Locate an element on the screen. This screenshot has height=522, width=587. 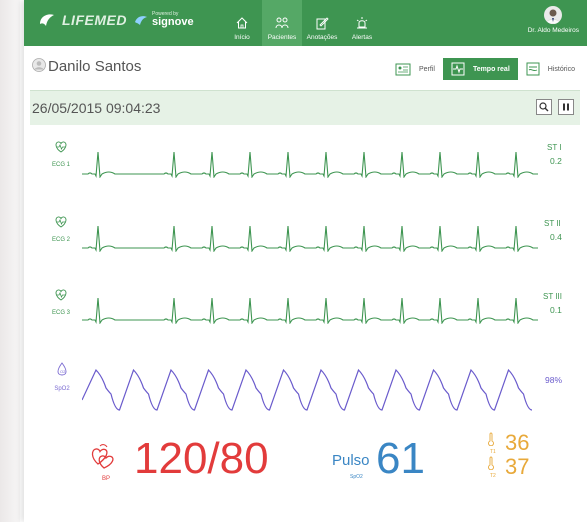
nav-label: Anotações is located at coordinates (322, 37).